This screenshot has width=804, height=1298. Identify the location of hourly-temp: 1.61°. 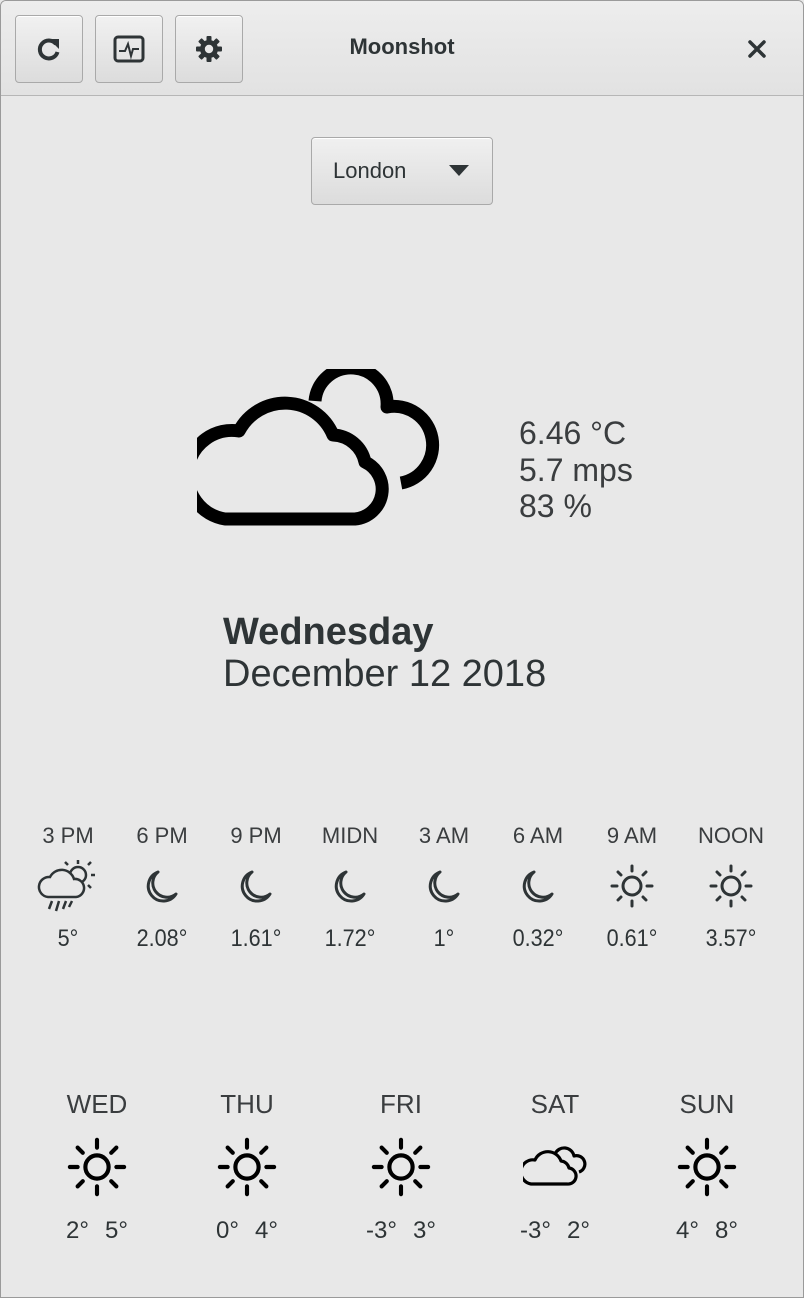
(256, 938).